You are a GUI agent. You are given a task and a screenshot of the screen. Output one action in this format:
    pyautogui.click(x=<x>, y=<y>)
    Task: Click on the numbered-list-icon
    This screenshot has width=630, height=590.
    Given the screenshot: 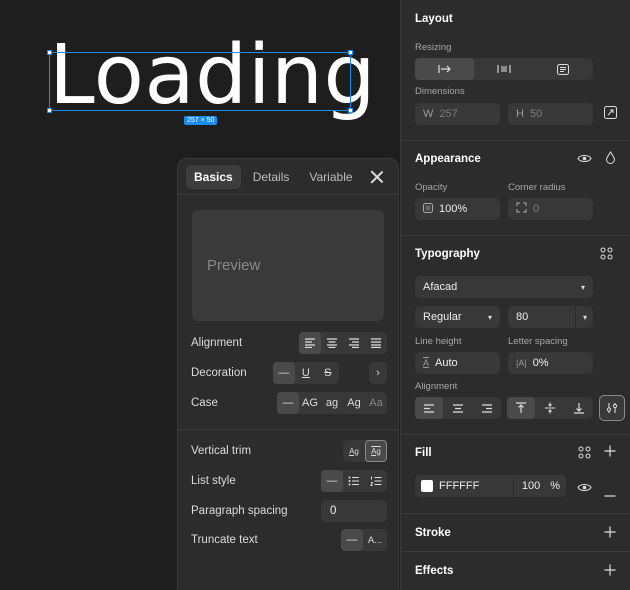 What is the action you would take?
    pyautogui.click(x=376, y=481)
    